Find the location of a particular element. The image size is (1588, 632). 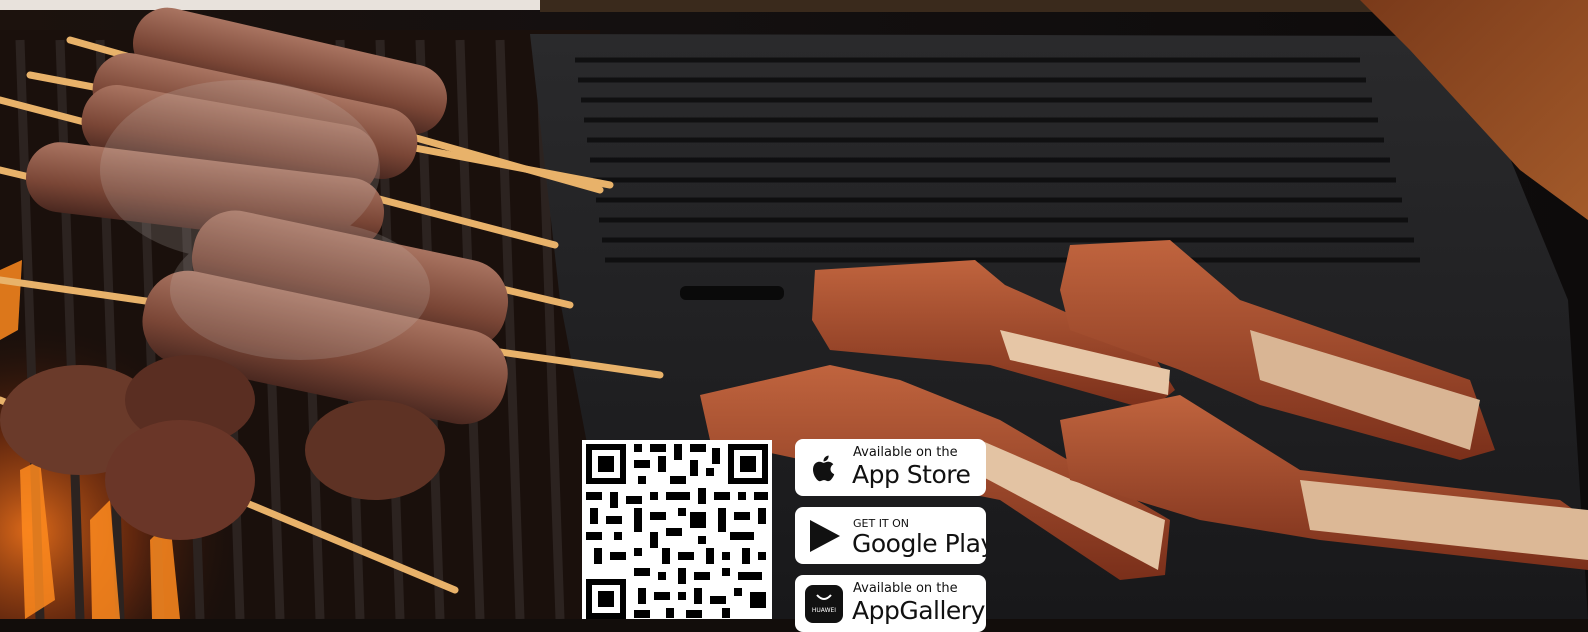

huawei-icon: HUAWEI is located at coordinates (824, 604).